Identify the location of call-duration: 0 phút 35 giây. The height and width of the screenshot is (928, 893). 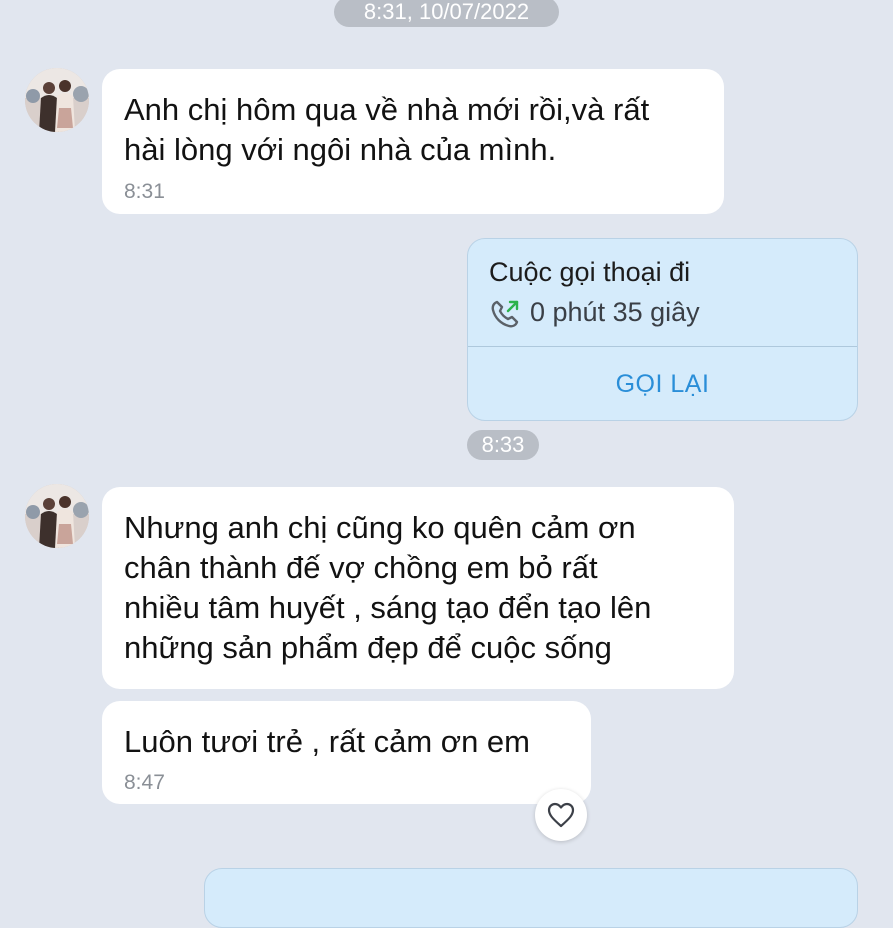
(615, 312).